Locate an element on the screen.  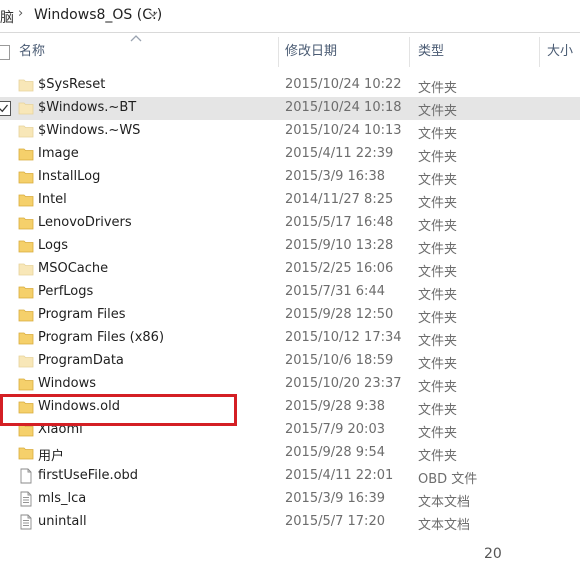
file-type: OBD 文件 is located at coordinates (448, 479).